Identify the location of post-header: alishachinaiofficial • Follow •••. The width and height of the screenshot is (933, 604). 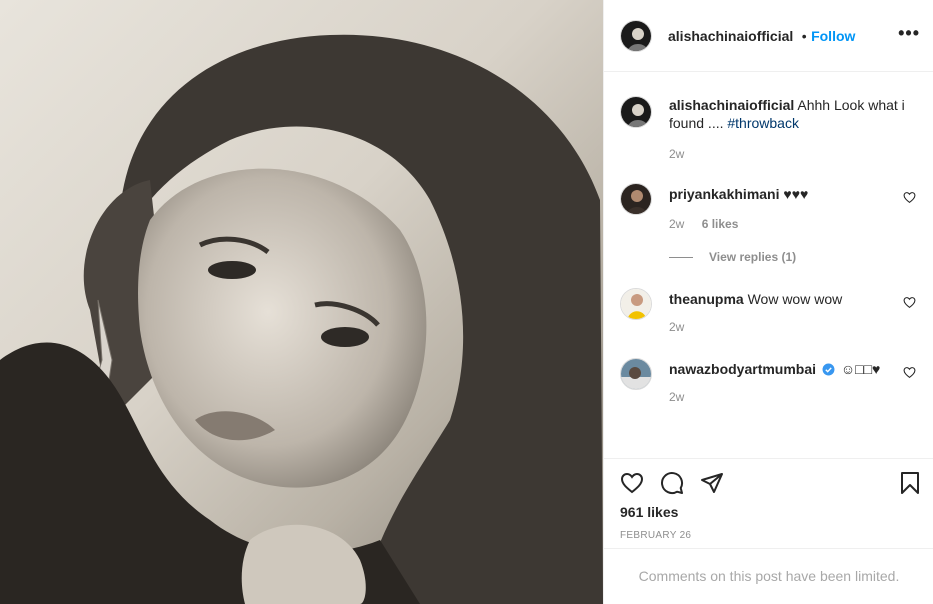
(768, 36).